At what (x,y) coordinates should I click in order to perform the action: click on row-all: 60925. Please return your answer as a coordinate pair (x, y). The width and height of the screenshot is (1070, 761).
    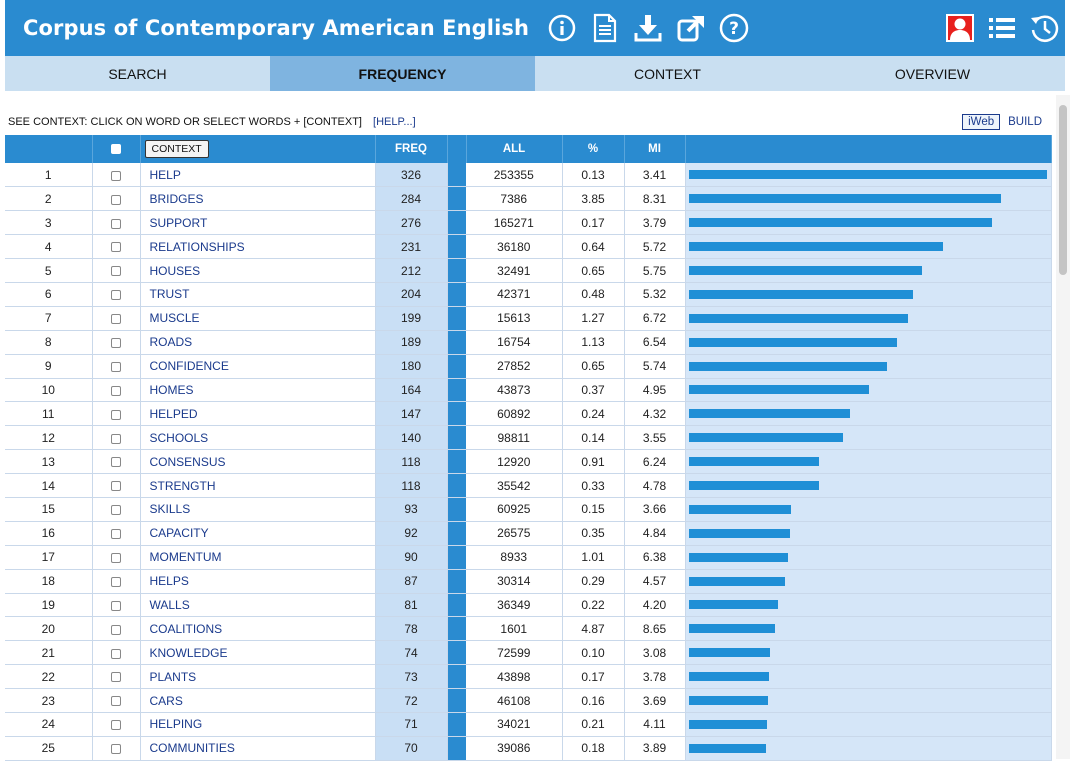
    Looking at the image, I should click on (514, 509).